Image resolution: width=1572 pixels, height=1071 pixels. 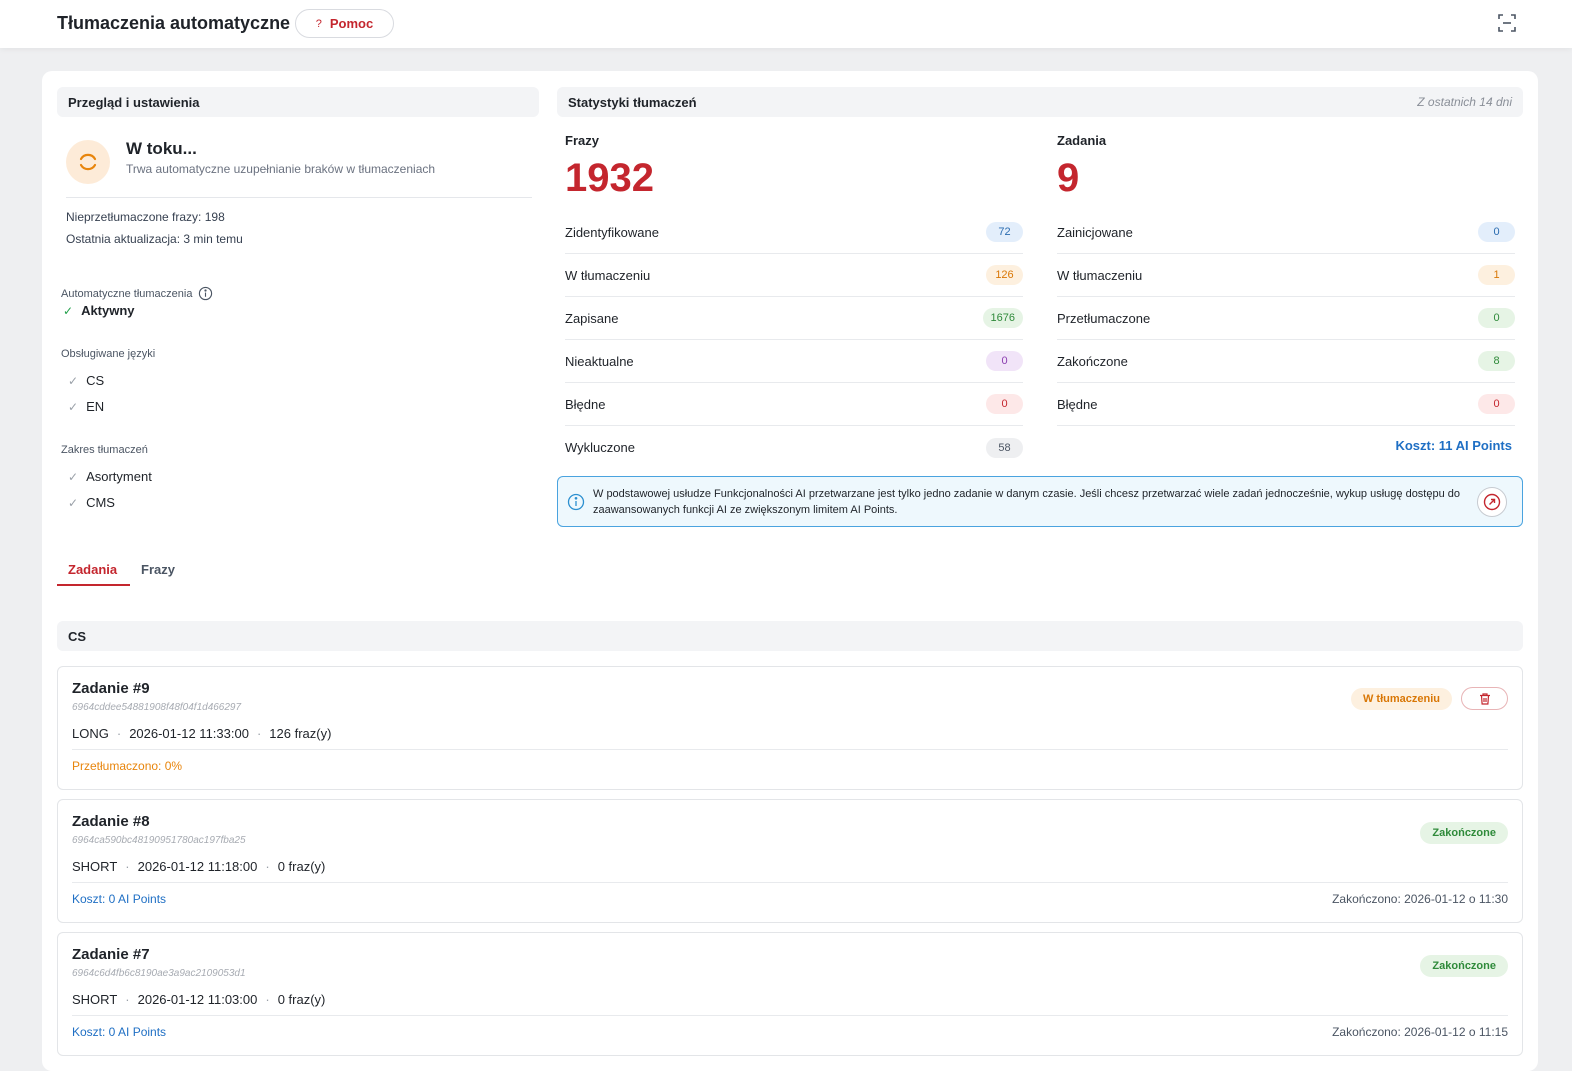 What do you see at coordinates (1507, 23) in the screenshot?
I see `fullscreen-icon` at bounding box center [1507, 23].